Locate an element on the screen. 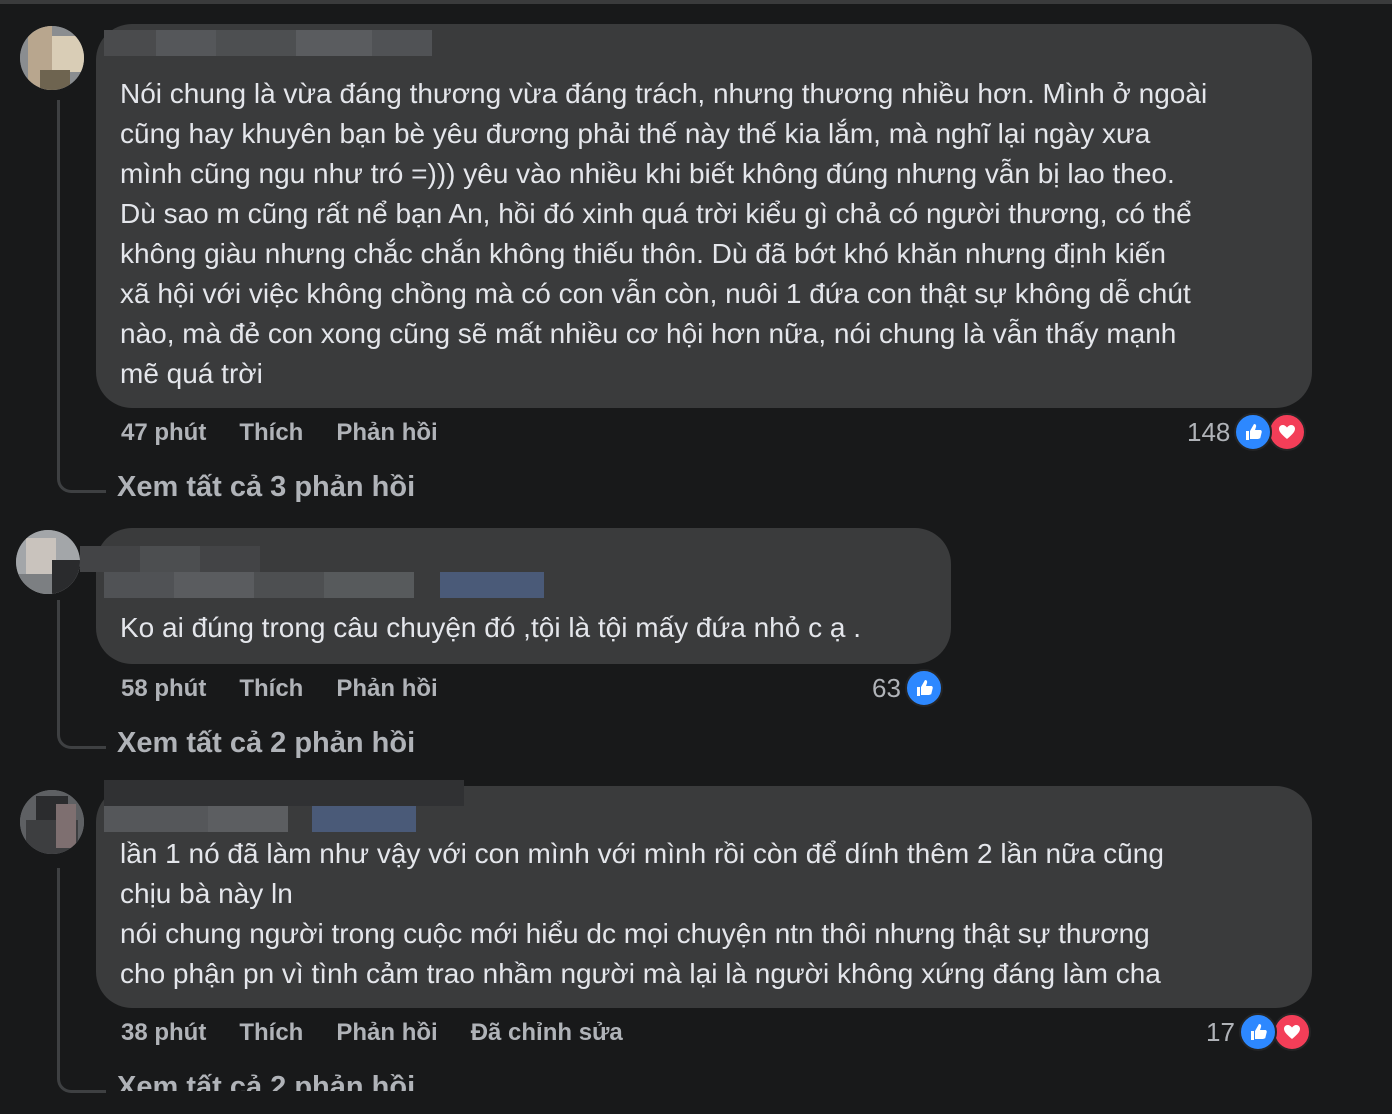  reaction-count: 148 is located at coordinates (1209, 431).